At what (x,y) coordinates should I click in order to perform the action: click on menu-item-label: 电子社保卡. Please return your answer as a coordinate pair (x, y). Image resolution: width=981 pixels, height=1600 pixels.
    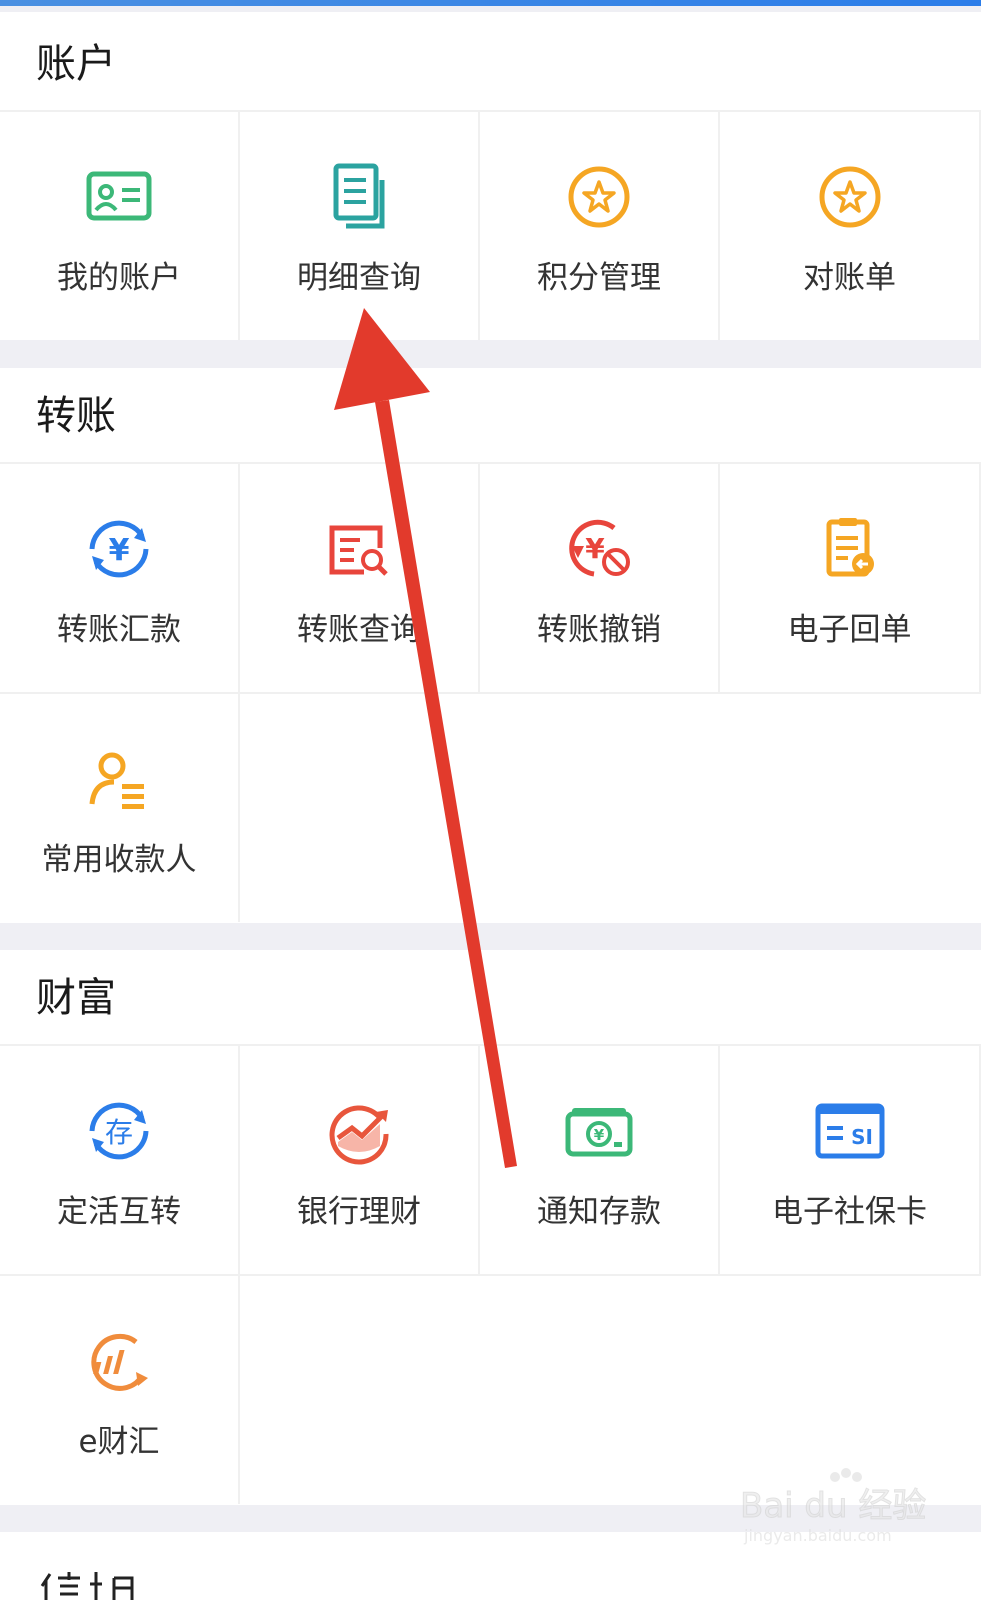
    Looking at the image, I should click on (849, 1212).